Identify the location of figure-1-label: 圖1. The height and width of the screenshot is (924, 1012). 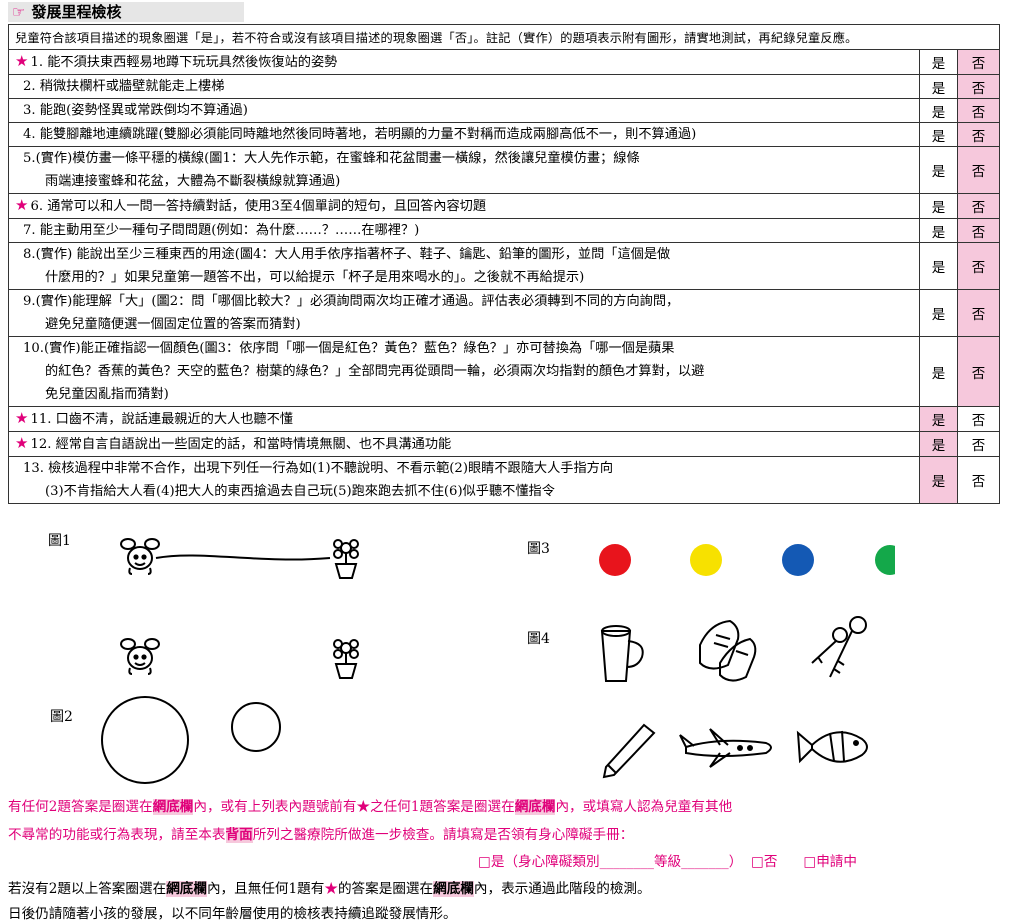
(59, 541).